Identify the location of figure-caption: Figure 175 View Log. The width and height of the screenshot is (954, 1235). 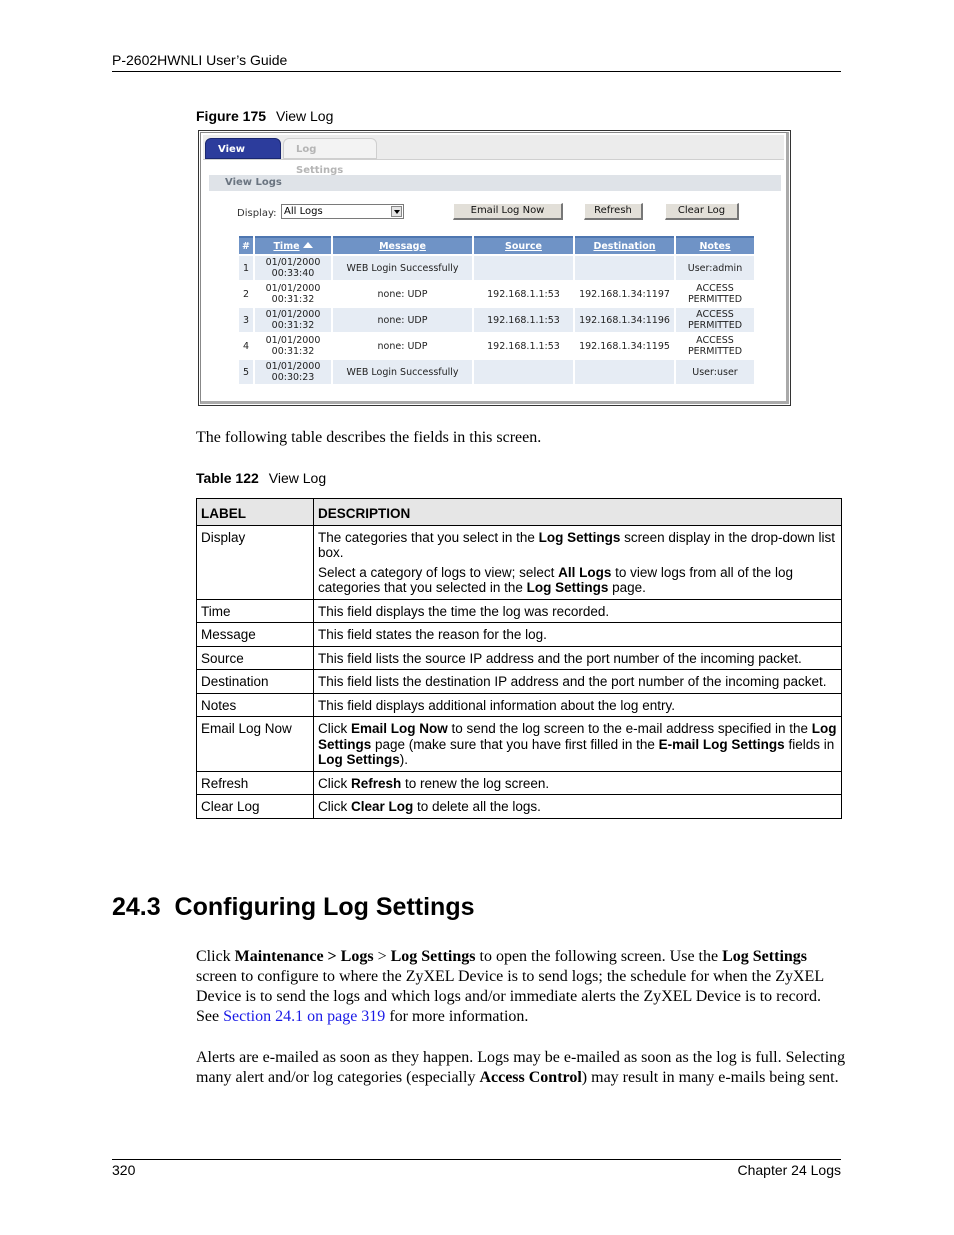
(264, 116).